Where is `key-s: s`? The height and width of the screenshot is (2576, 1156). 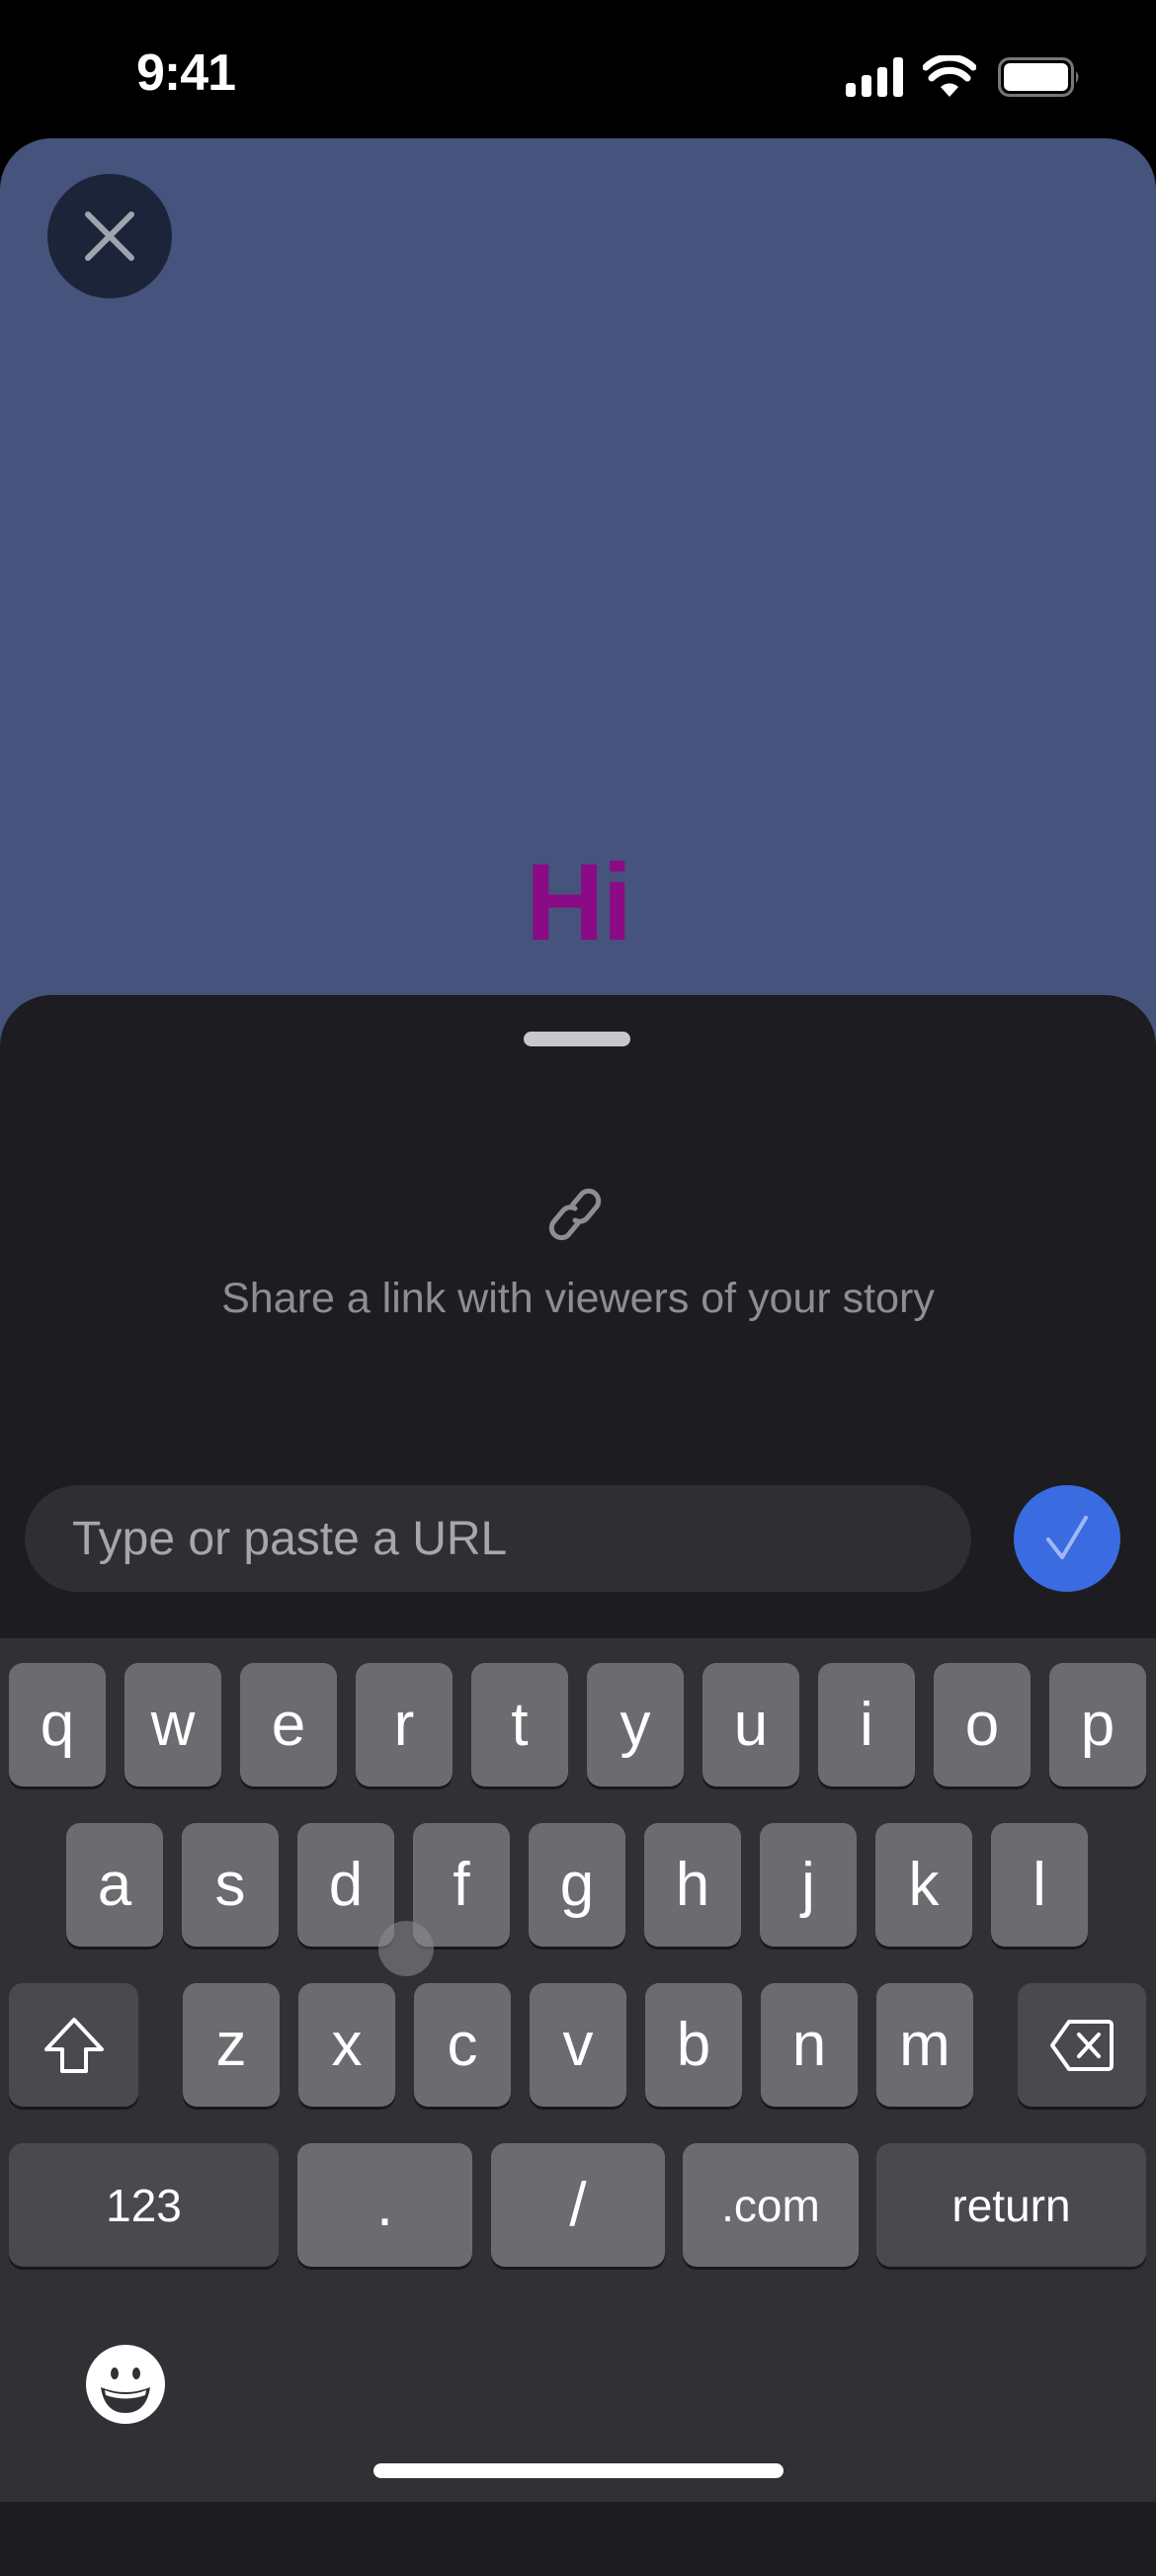
key-s: s is located at coordinates (231, 1885).